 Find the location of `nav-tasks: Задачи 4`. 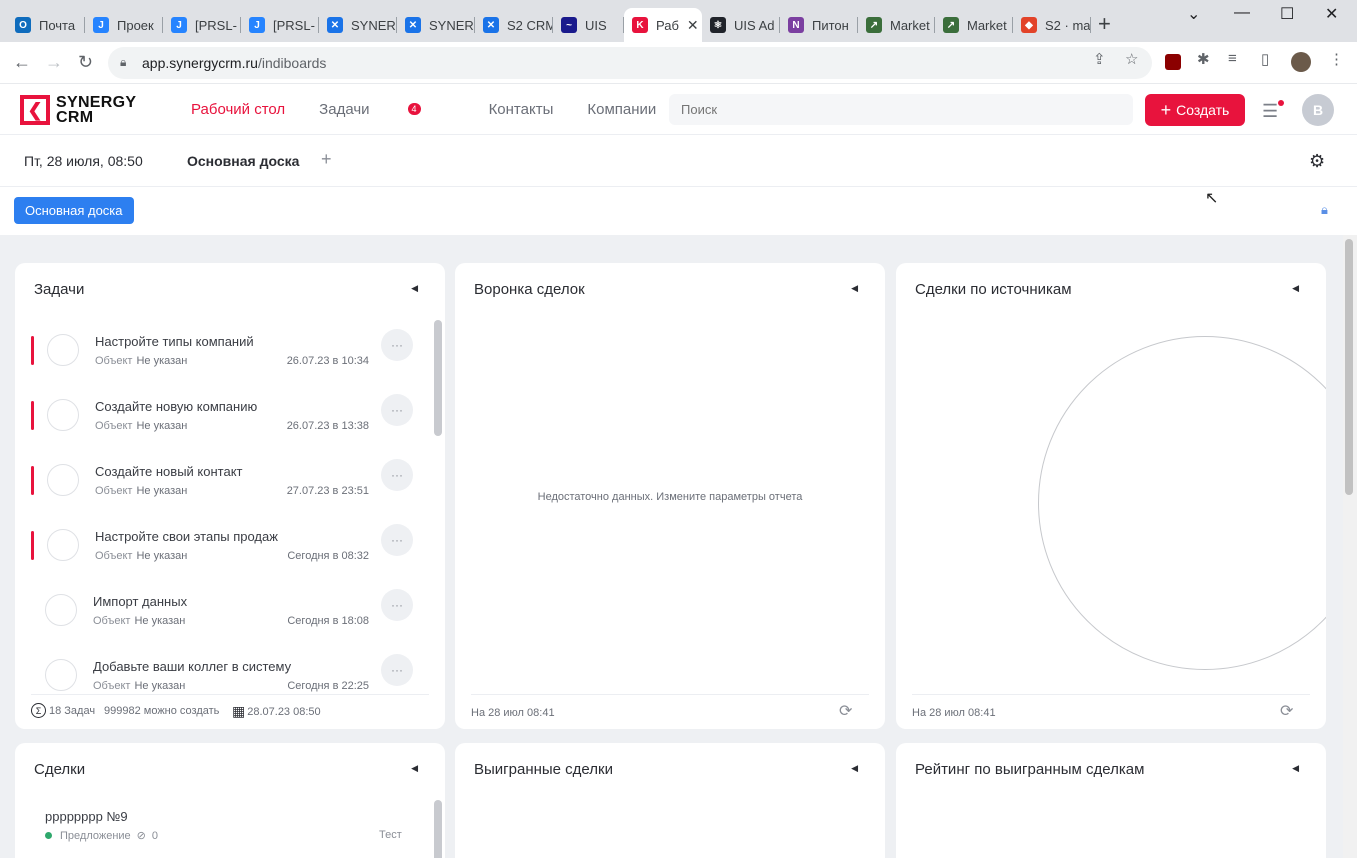

nav-tasks: Задачи 4 is located at coordinates (386, 109).